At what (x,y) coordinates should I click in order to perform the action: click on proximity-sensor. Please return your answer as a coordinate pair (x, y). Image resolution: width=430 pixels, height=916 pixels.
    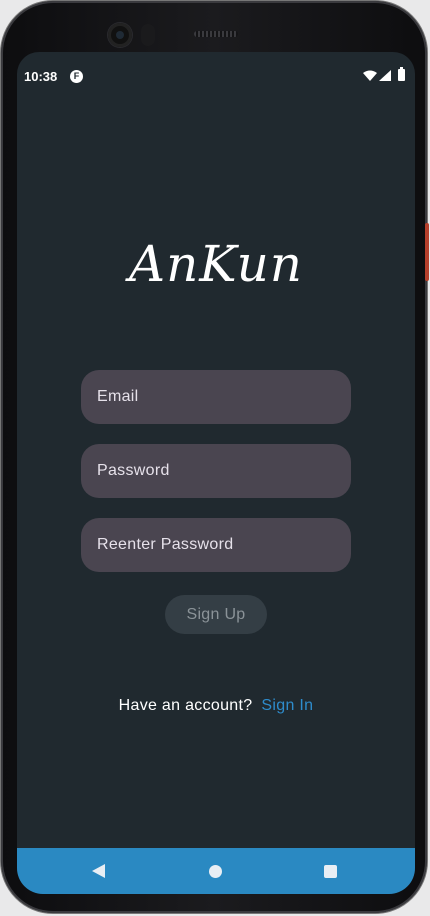
    Looking at the image, I should click on (148, 35).